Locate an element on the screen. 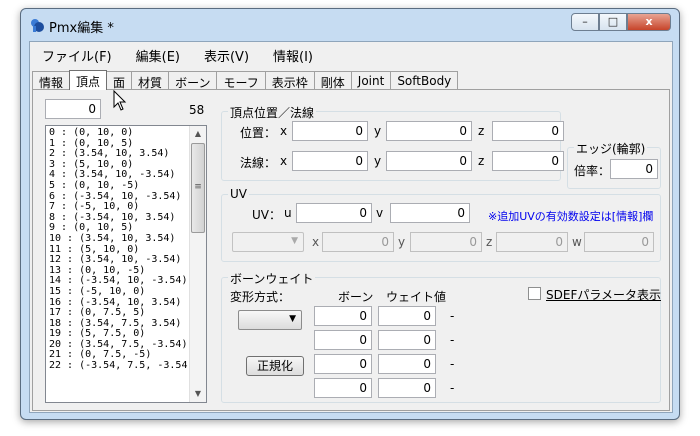 The height and width of the screenshot is (436, 700). vertex-list-item: 10 : (3.54, 10, 3.54) is located at coordinates (126, 239).